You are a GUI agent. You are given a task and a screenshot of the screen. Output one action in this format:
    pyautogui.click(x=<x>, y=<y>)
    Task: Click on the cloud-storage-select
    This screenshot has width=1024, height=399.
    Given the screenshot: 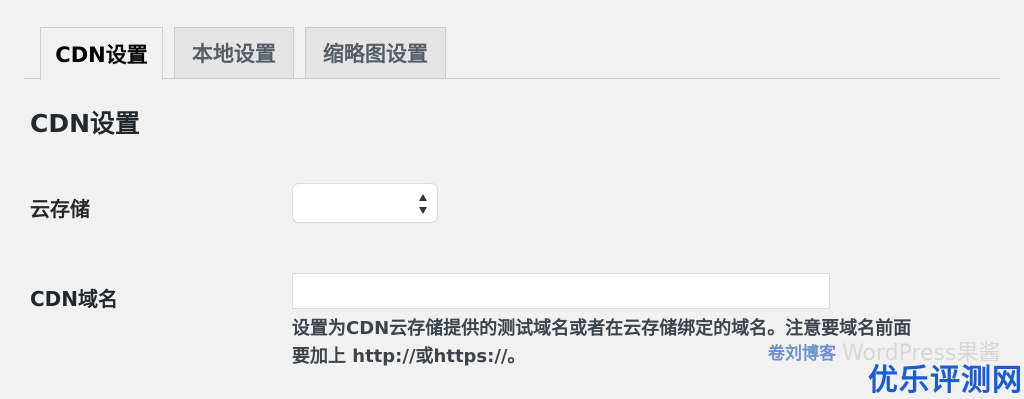 What is the action you would take?
    pyautogui.click(x=365, y=203)
    